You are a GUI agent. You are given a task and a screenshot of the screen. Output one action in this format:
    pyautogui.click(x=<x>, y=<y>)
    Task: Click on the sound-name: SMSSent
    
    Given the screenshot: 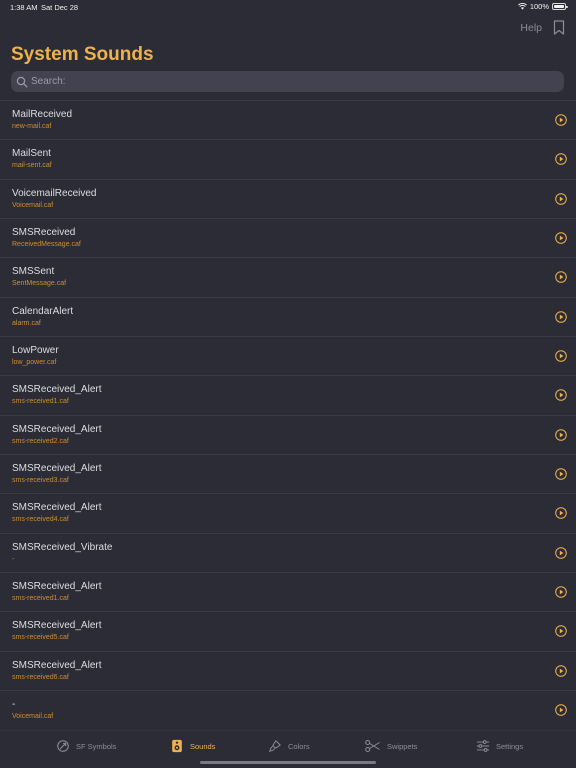 What is the action you would take?
    pyautogui.click(x=33, y=272)
    